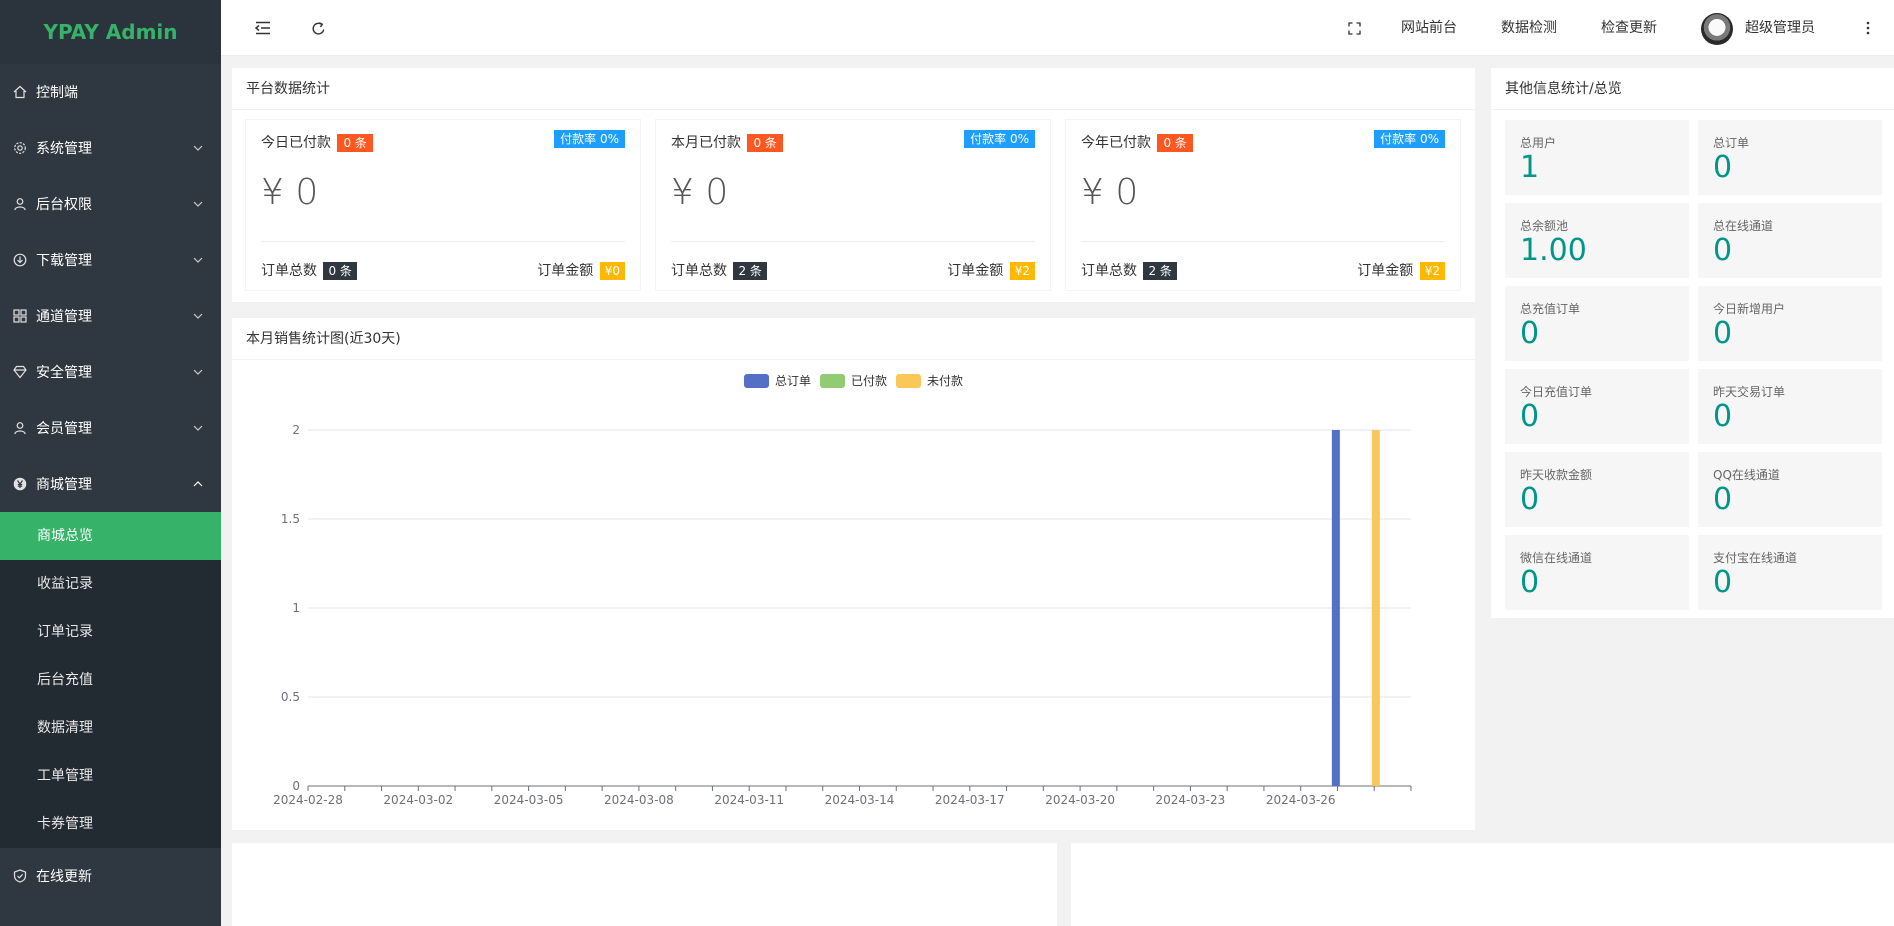 The width and height of the screenshot is (1894, 926). Describe the element at coordinates (110, 204) in the screenshot. I see `sidebar-item-admin-permission: 后台权限` at that location.